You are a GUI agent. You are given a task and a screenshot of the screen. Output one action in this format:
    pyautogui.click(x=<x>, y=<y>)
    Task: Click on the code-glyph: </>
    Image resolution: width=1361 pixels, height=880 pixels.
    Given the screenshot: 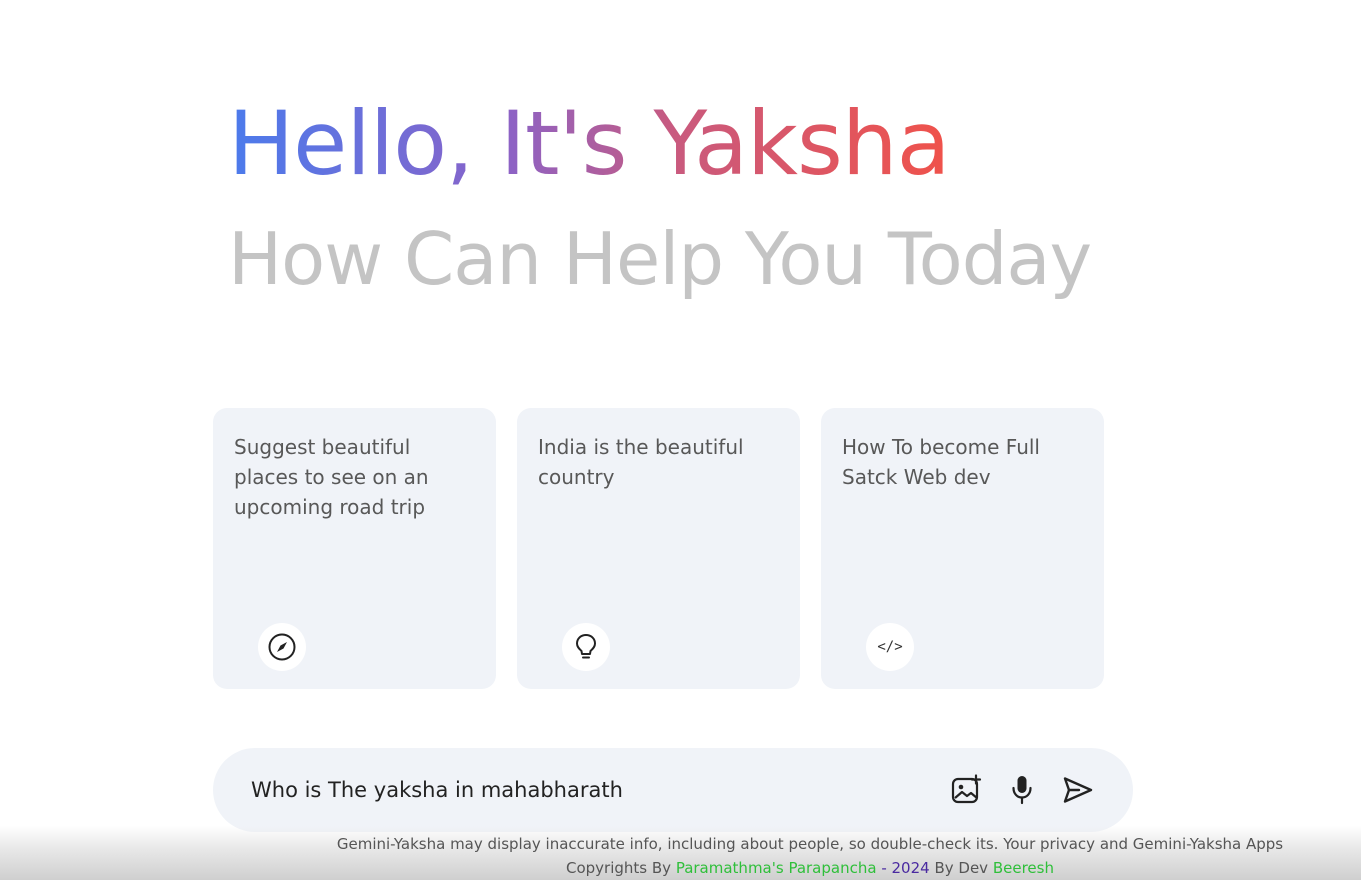 What is the action you would take?
    pyautogui.click(x=890, y=647)
    